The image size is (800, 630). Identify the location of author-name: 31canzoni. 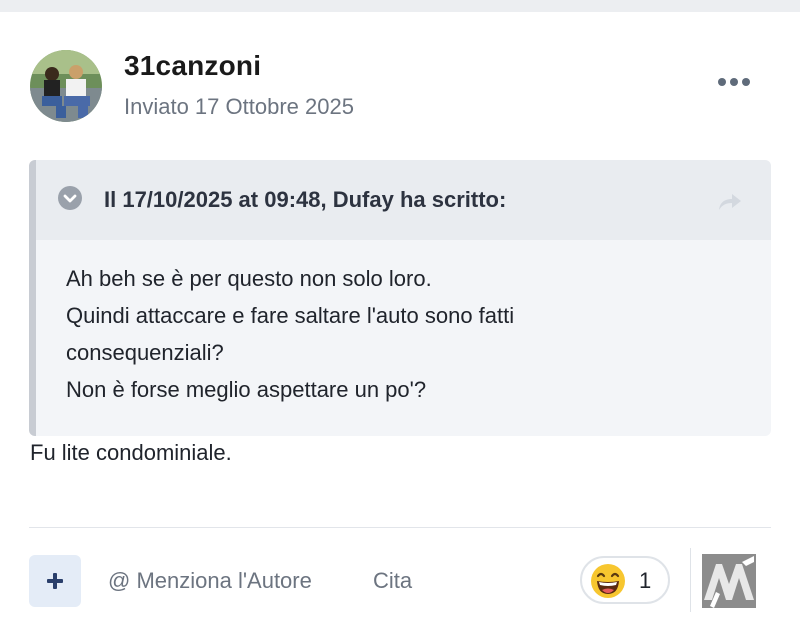
(192, 66).